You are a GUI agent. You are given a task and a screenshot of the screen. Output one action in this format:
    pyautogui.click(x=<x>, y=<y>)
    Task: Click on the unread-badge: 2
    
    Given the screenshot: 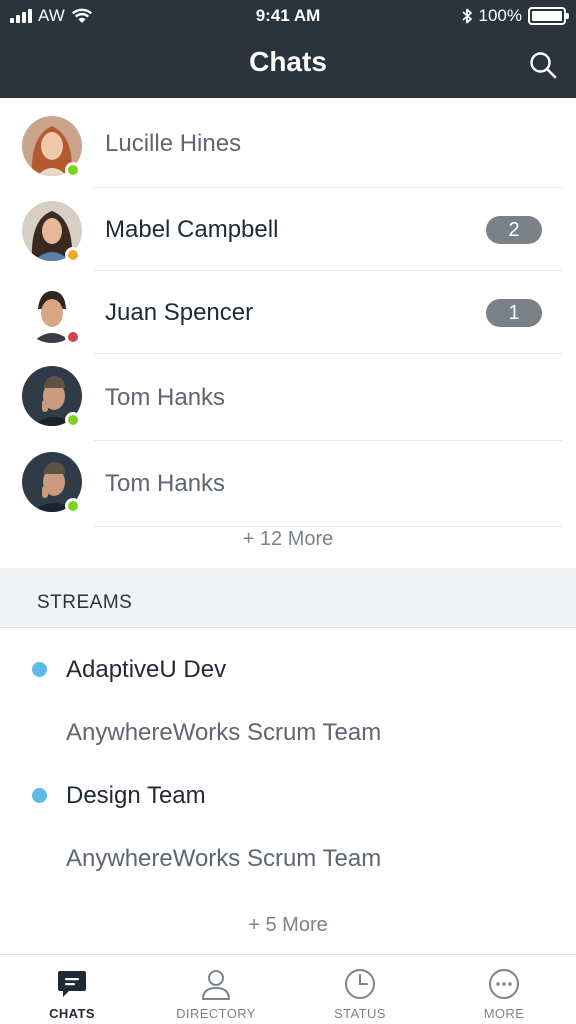 What is the action you would take?
    pyautogui.click(x=514, y=229)
    